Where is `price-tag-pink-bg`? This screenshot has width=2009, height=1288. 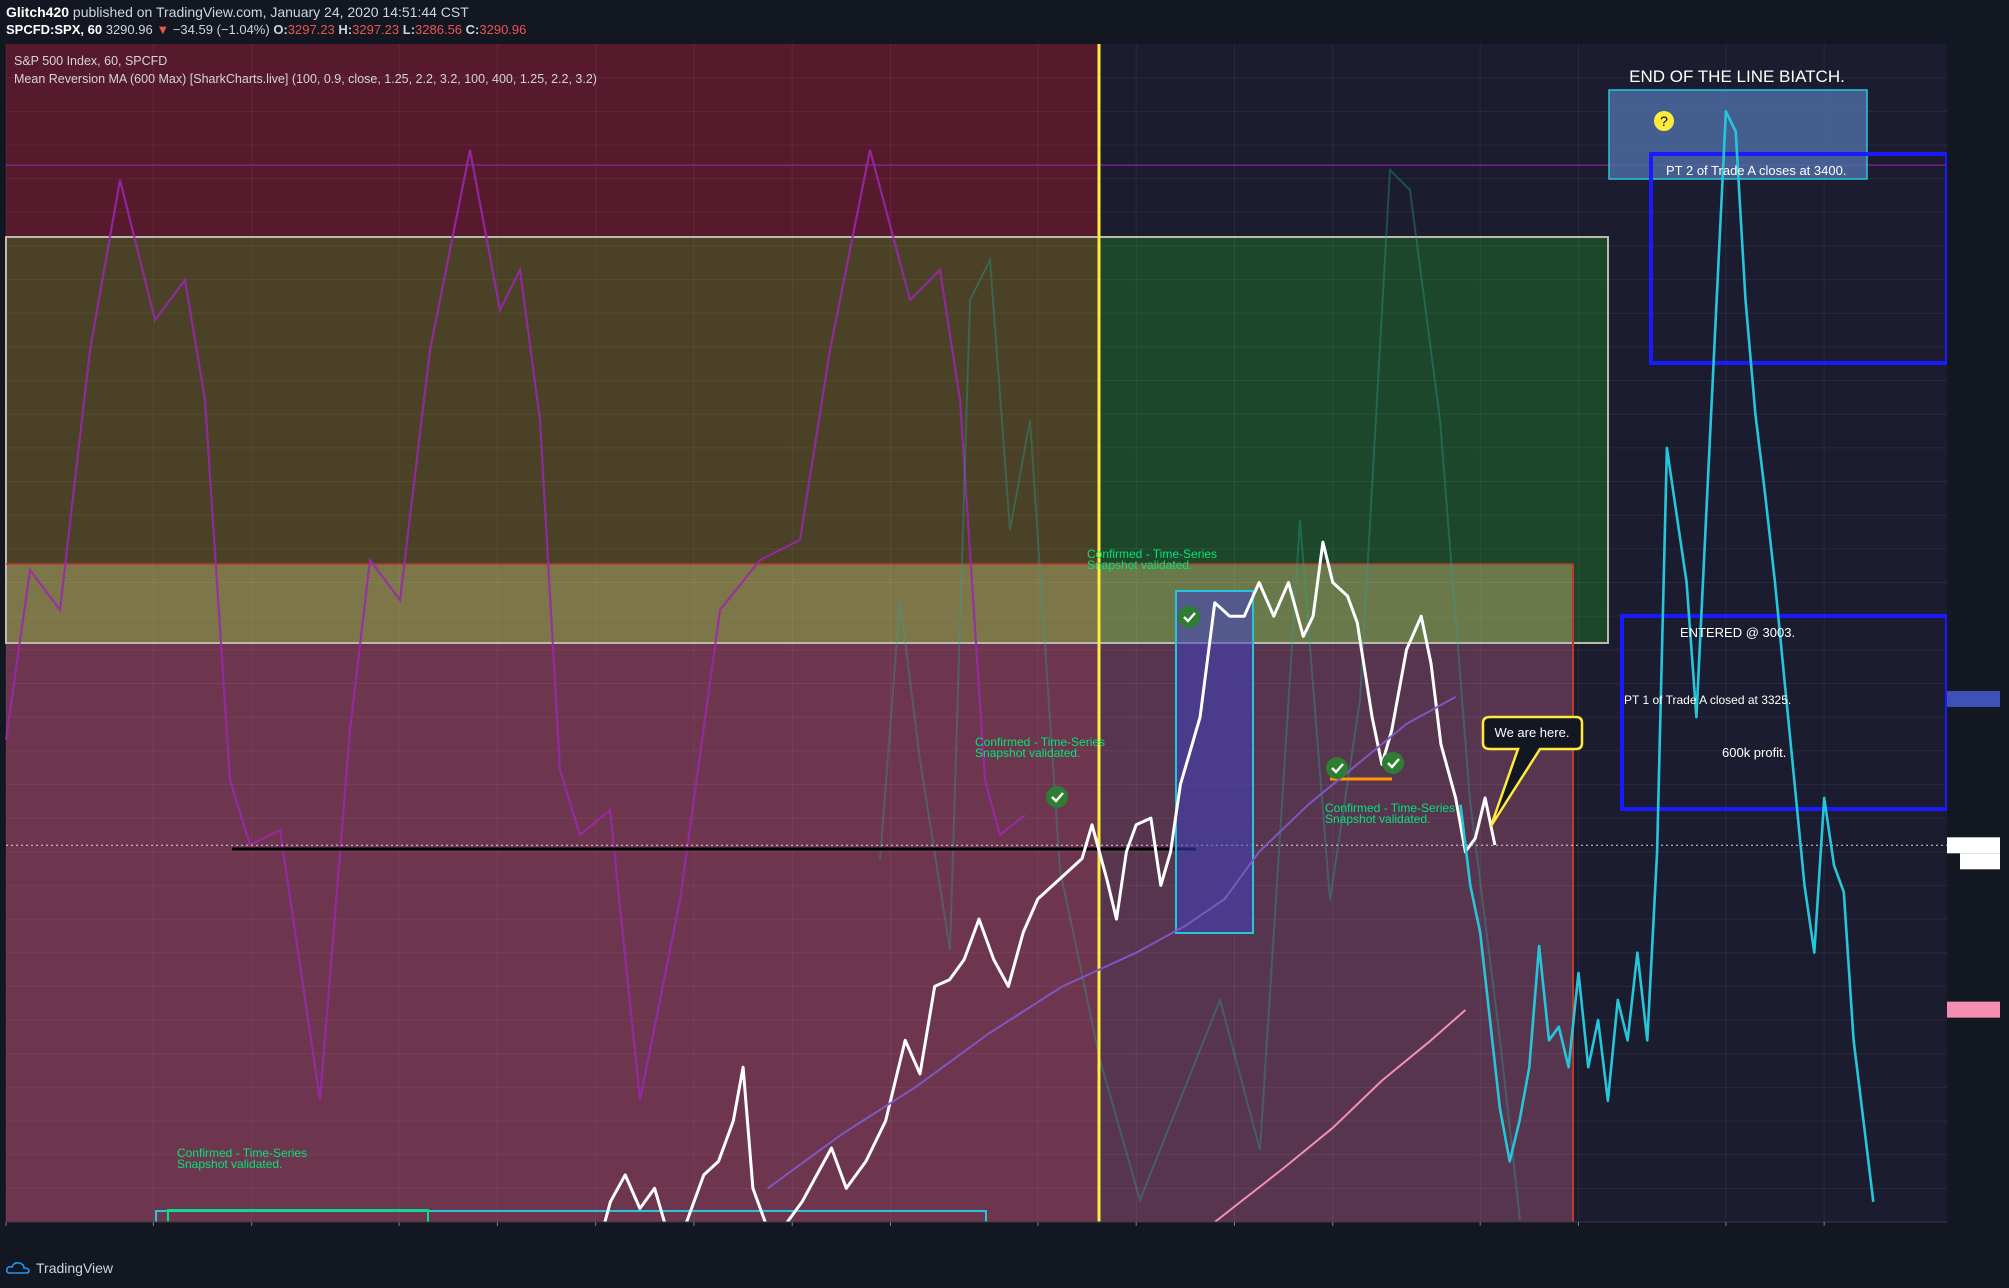
price-tag-pink-bg is located at coordinates (1973, 1009).